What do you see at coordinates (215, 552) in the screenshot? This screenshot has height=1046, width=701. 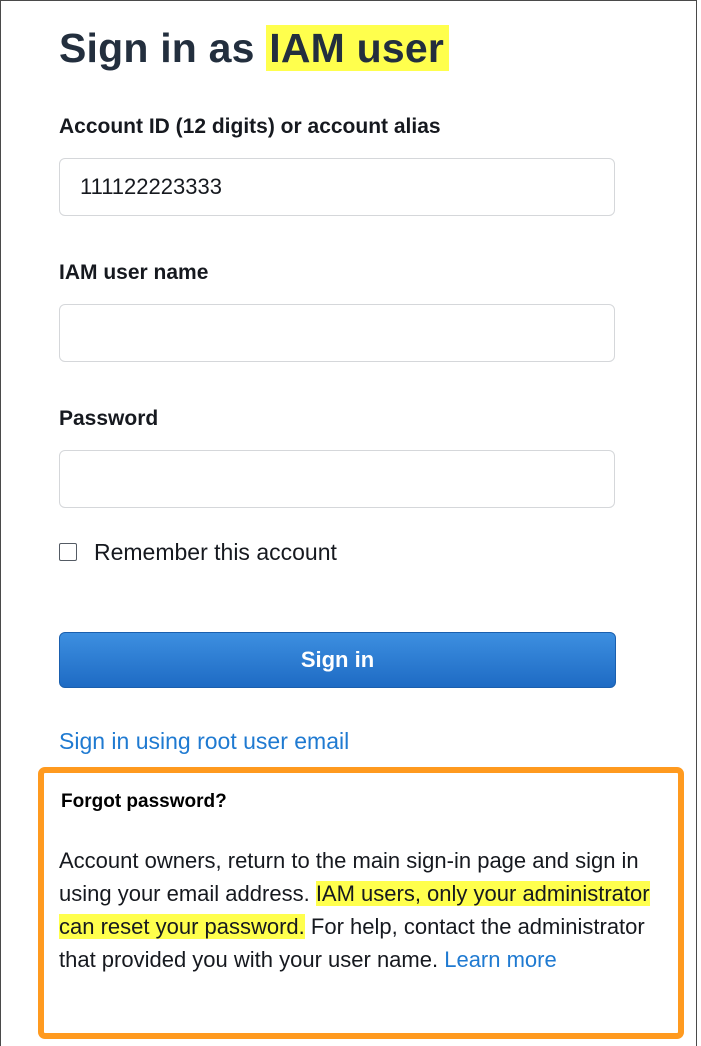 I see `remember-account-label: Remember this account` at bounding box center [215, 552].